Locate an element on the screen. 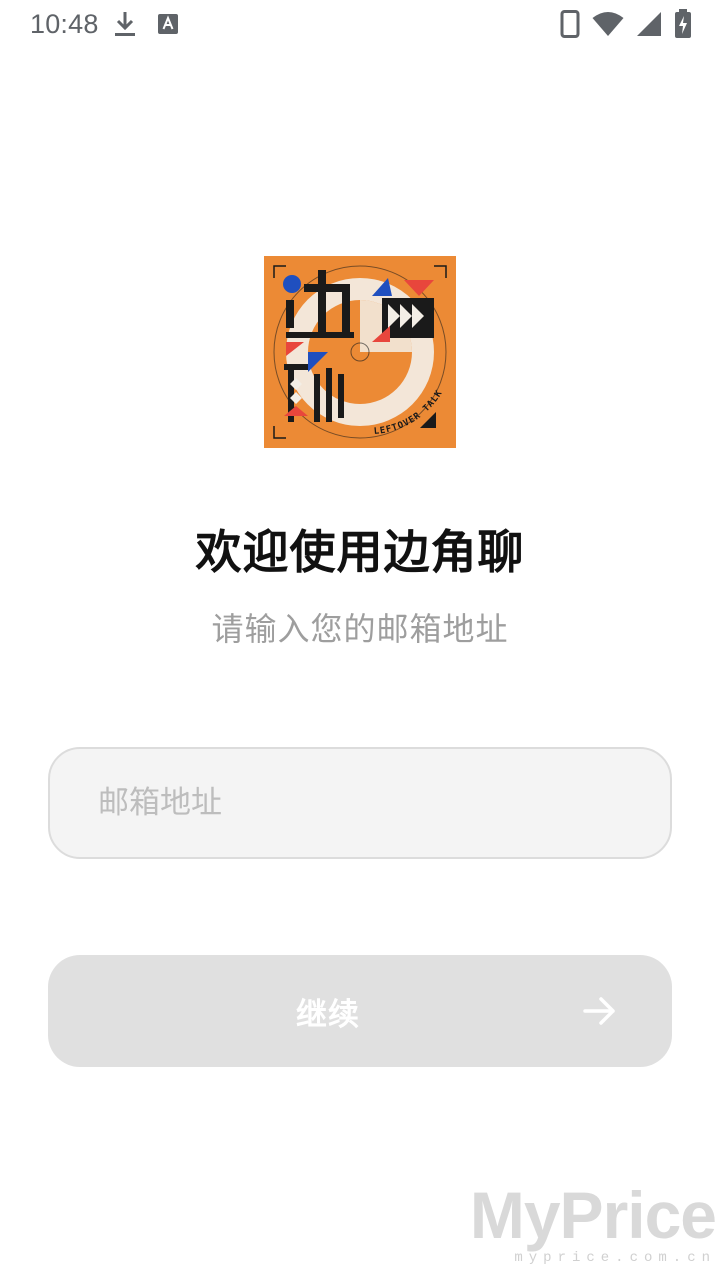 This screenshot has height=1280, width=720. app-logo-art: LEFTOVER TALK is located at coordinates (360, 352).